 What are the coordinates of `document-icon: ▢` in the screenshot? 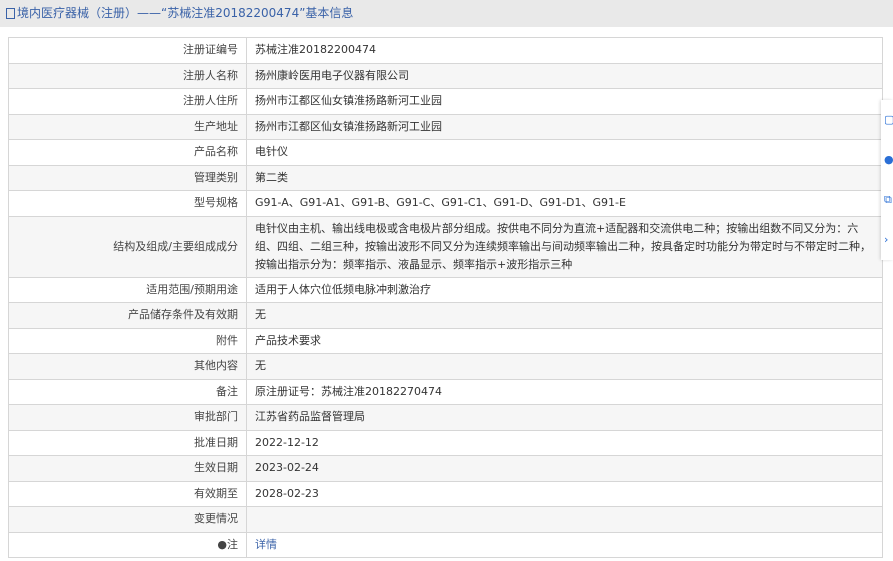 It's located at (887, 120).